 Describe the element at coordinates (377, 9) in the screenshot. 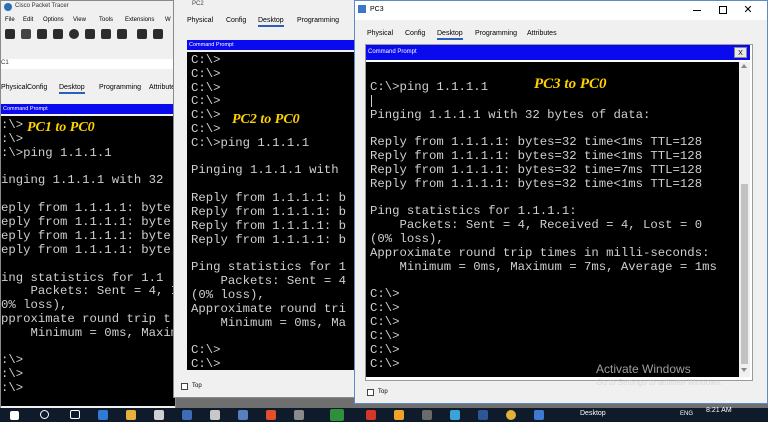

I see `pc3-title: PC3` at that location.